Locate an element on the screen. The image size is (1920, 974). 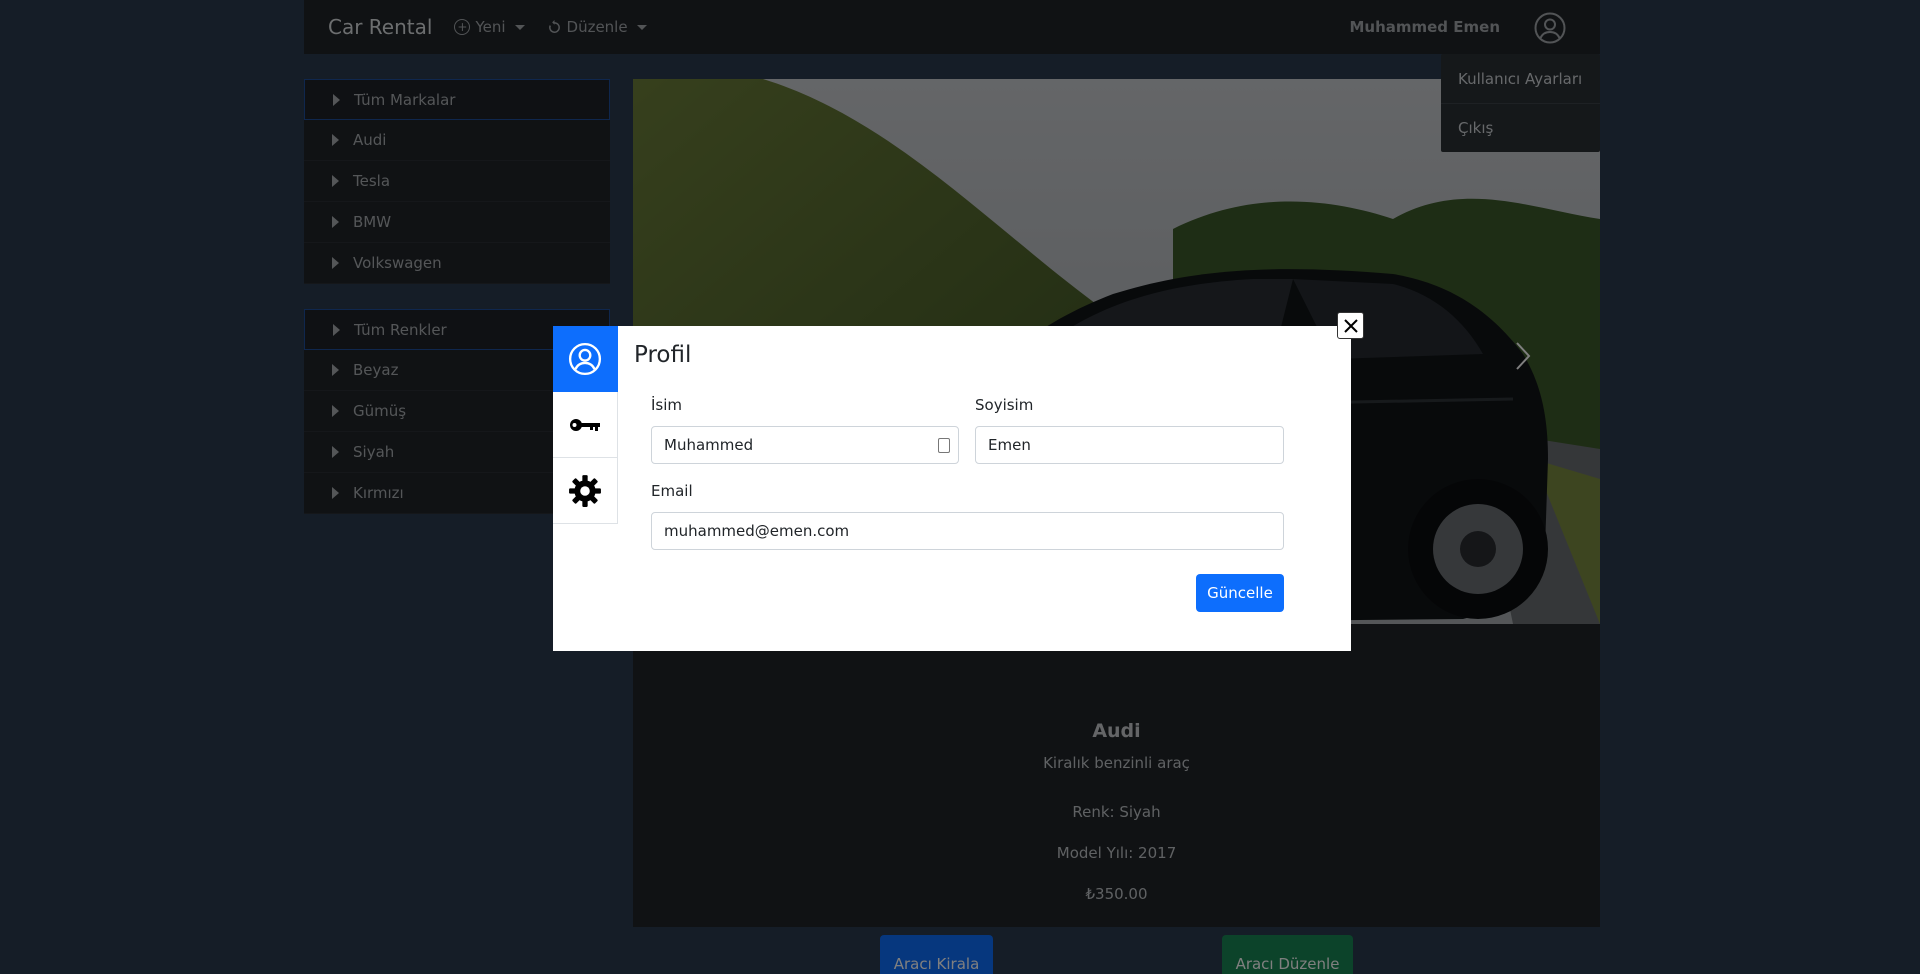
tab-profile is located at coordinates (585, 359).